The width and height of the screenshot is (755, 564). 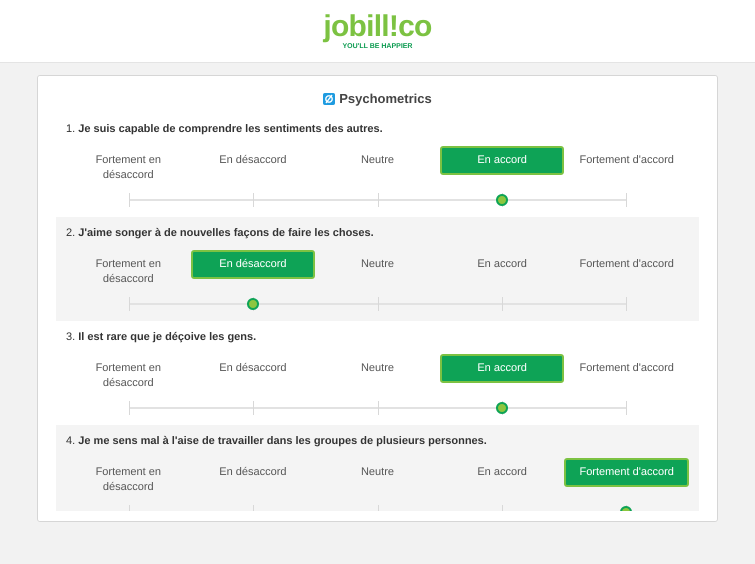 I want to click on question-text: 1. Je suis capable de comprendre les sentiments des autres., so click(x=225, y=129).